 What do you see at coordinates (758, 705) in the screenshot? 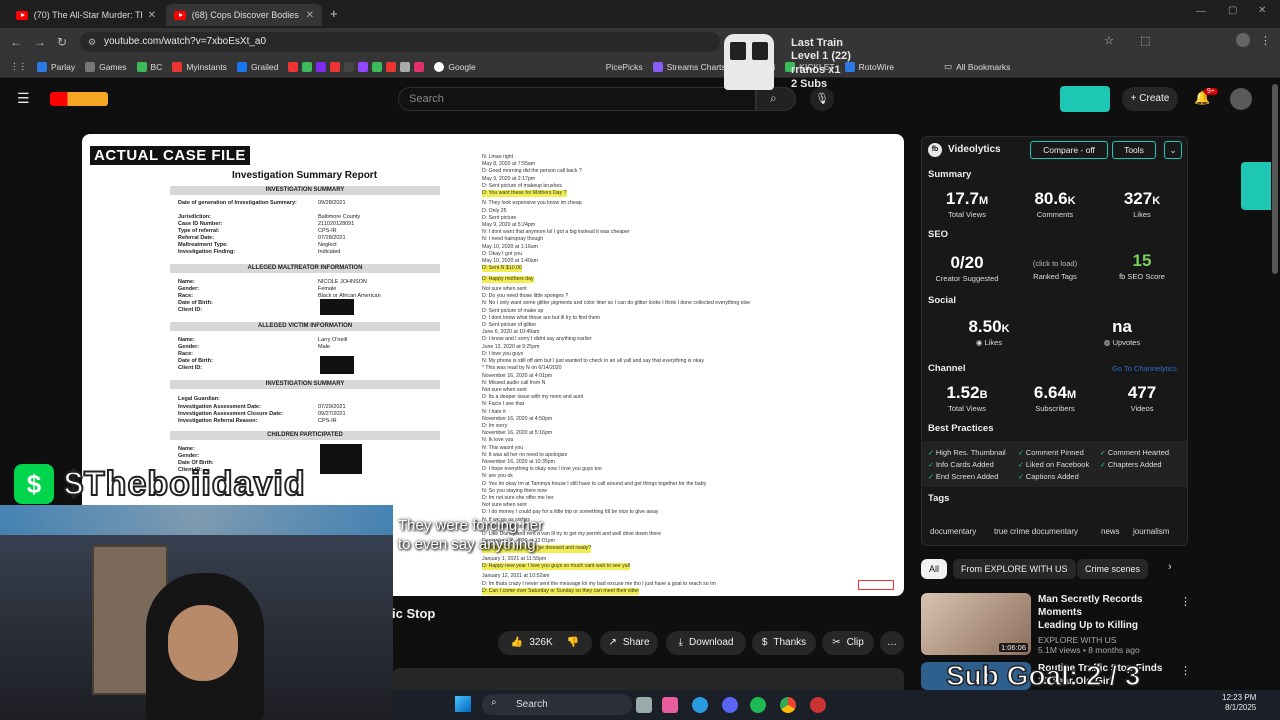
I see `spotify-icon` at bounding box center [758, 705].